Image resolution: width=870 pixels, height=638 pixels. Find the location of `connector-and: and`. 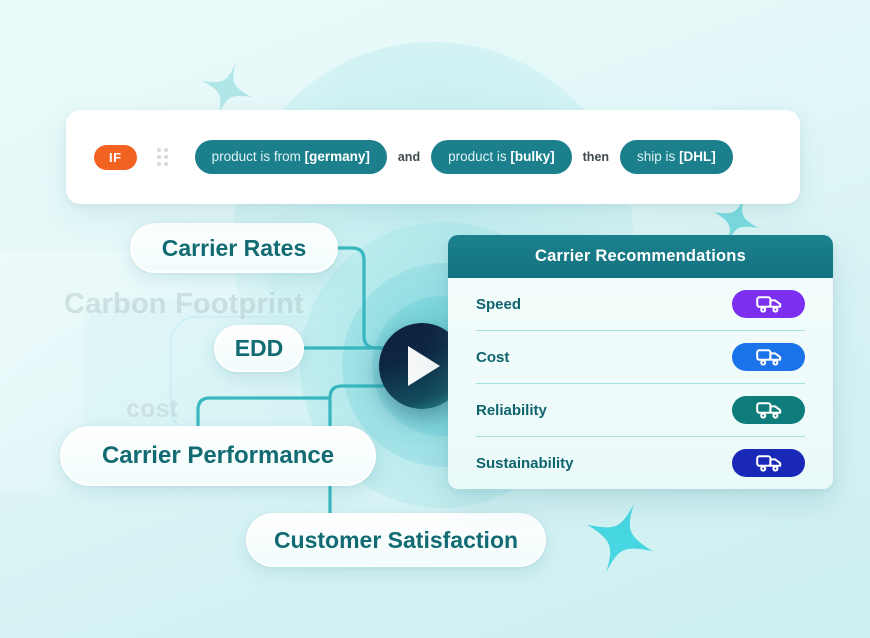

connector-and: and is located at coordinates (409, 157).